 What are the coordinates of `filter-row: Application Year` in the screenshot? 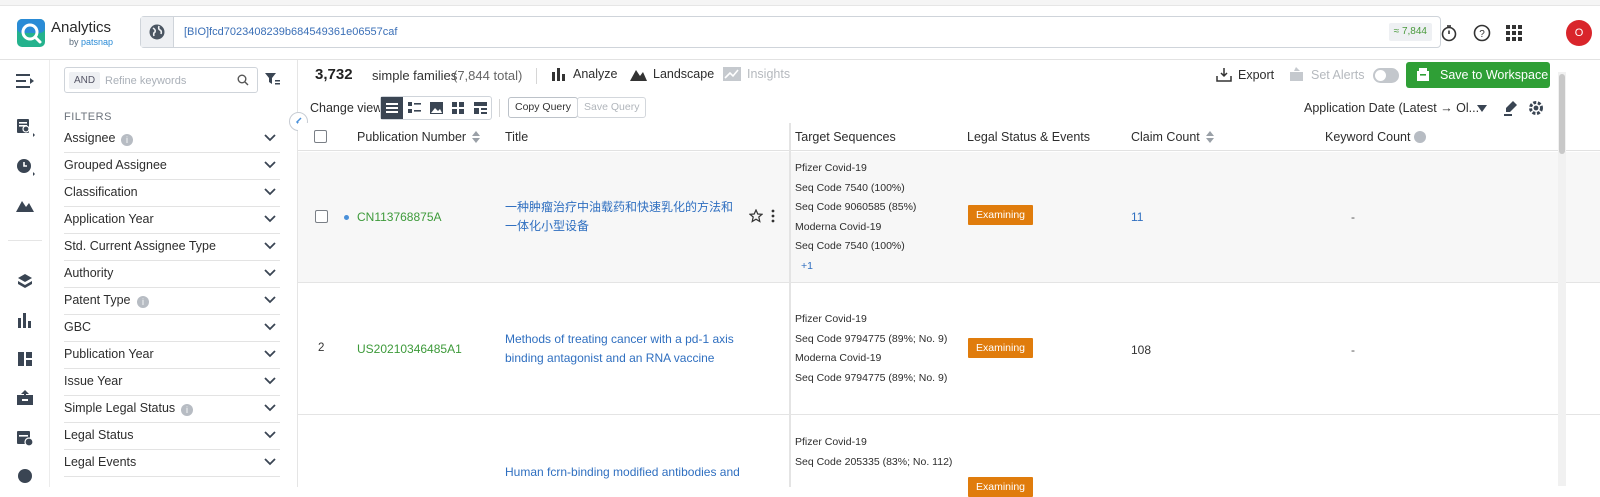 It's located at (172, 220).